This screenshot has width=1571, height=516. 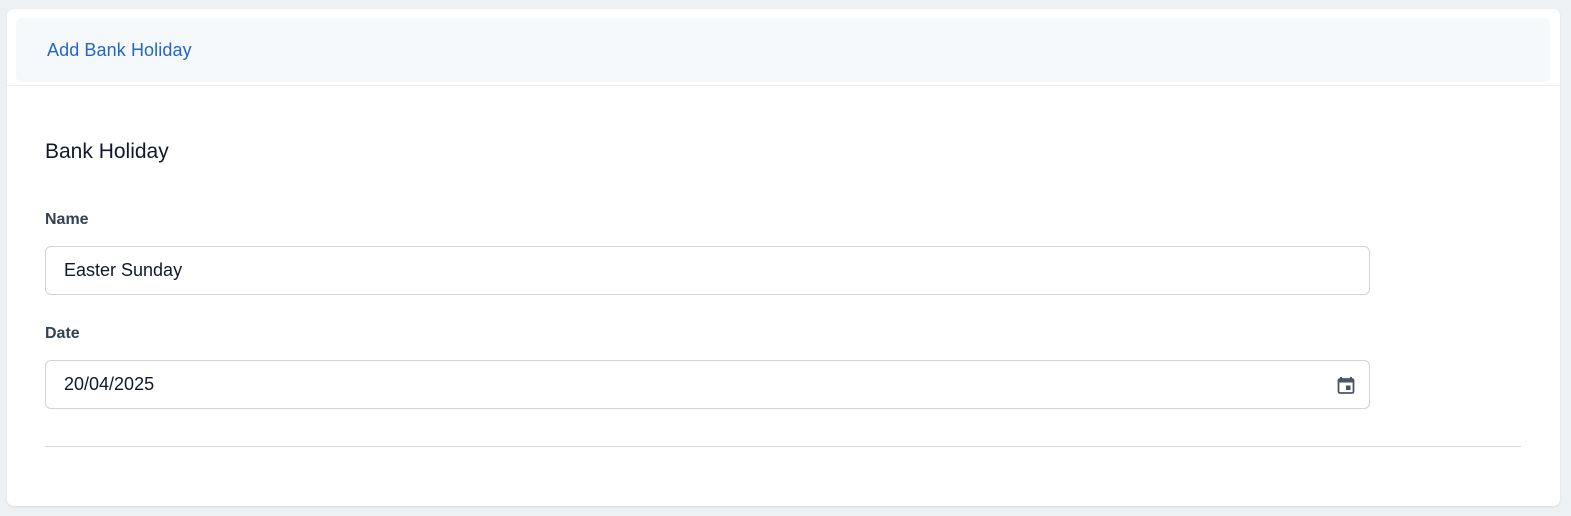 What do you see at coordinates (1346, 385) in the screenshot?
I see `calendar-icon` at bounding box center [1346, 385].